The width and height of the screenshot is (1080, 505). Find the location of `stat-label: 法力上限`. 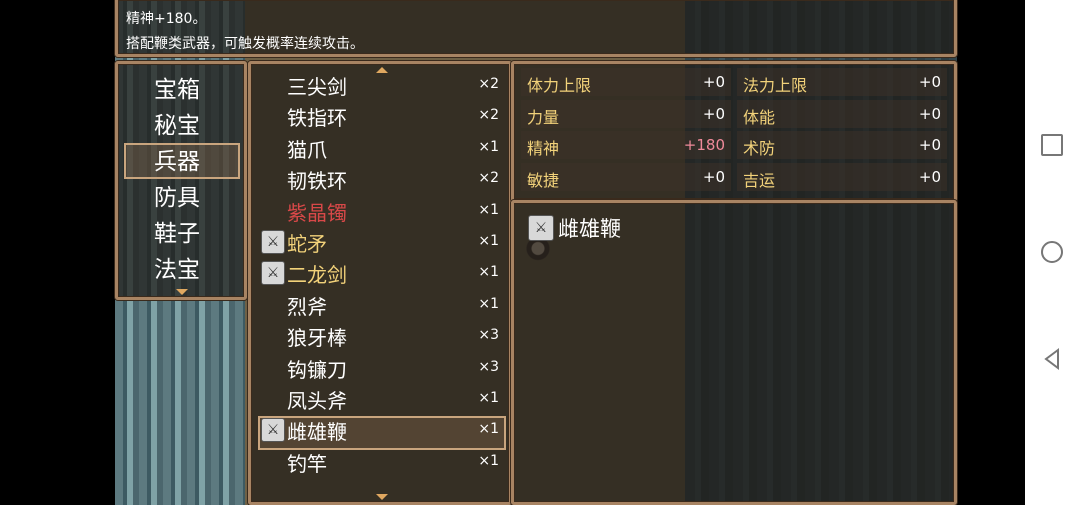

stat-label: 法力上限 is located at coordinates (775, 85).